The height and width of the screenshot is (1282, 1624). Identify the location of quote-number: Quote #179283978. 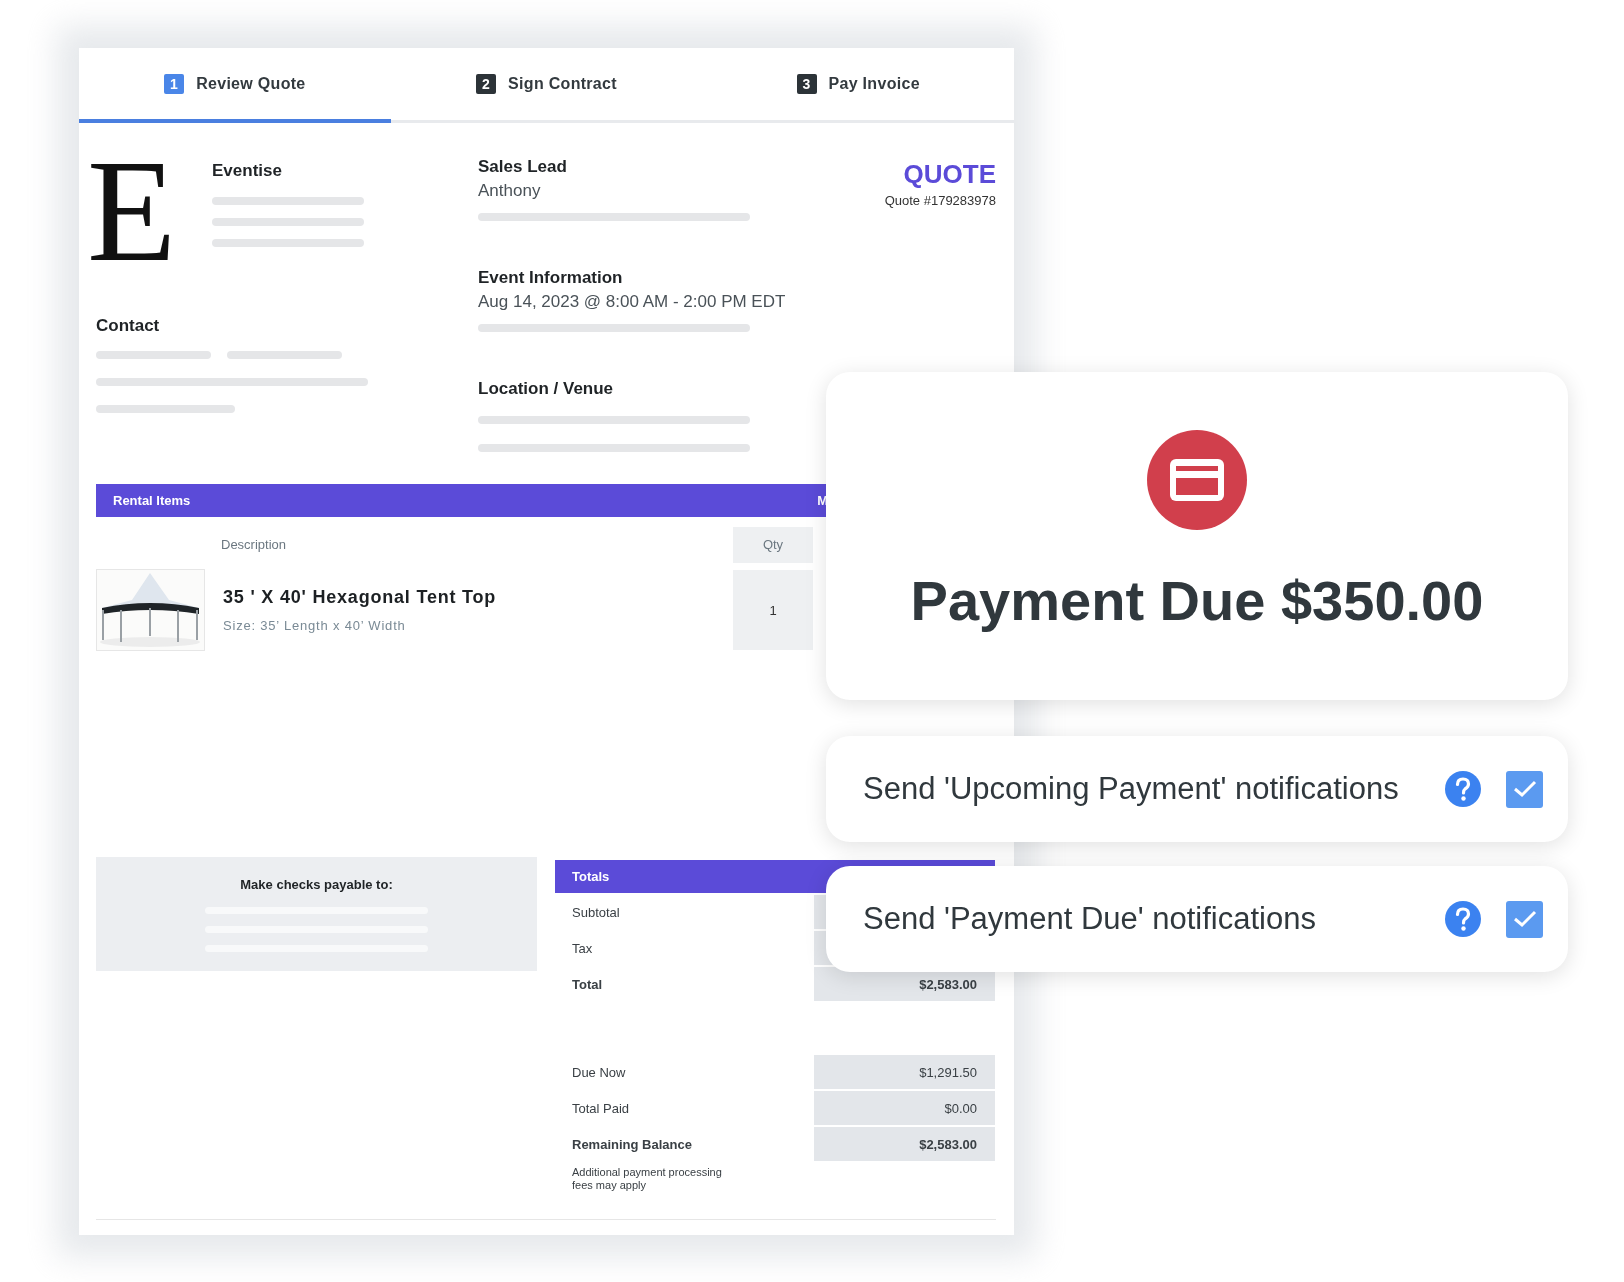
(940, 200).